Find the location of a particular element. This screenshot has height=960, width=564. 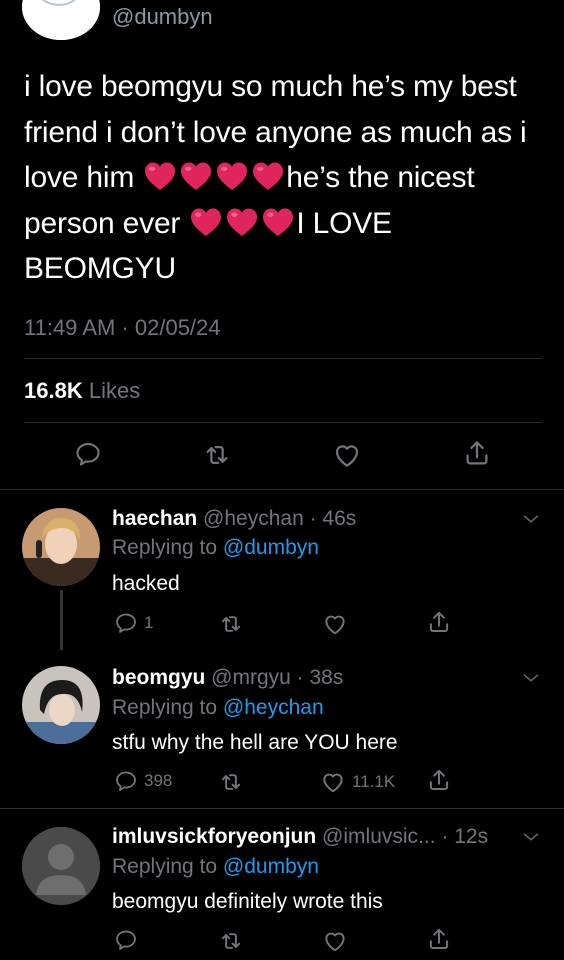

tweet-action-bar is located at coordinates (282, 456).